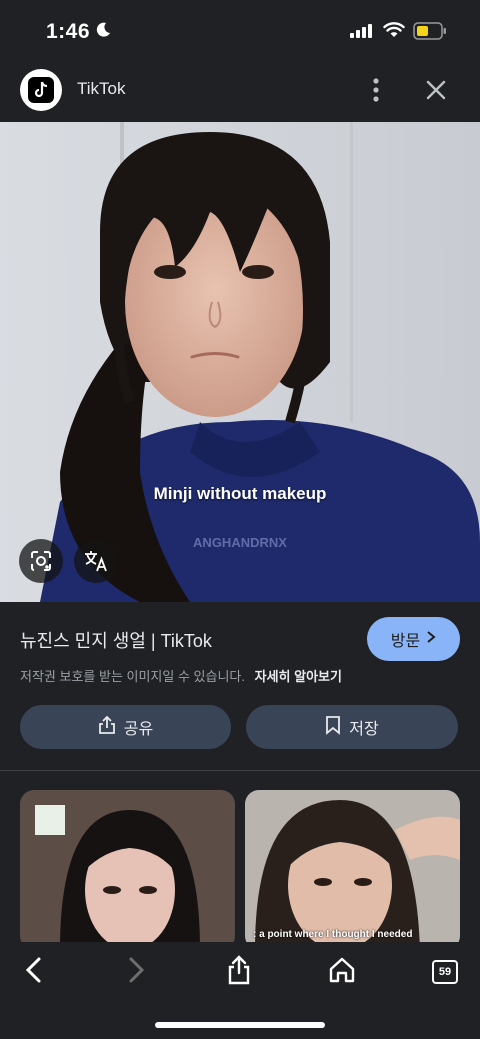 The image size is (480, 1039). I want to click on share-label: 공유, so click(138, 729).